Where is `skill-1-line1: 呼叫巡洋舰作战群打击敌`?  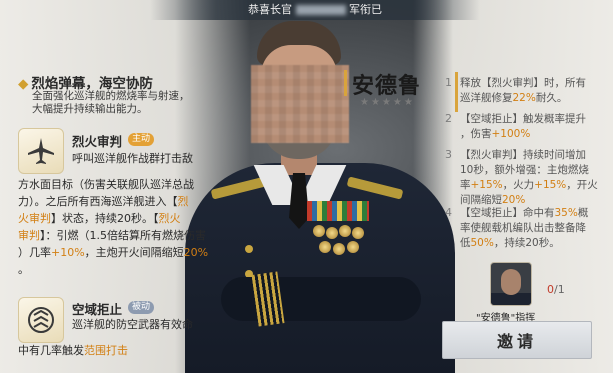 skill-1-line1: 呼叫巡洋舰作战群打击敌 is located at coordinates (132, 158).